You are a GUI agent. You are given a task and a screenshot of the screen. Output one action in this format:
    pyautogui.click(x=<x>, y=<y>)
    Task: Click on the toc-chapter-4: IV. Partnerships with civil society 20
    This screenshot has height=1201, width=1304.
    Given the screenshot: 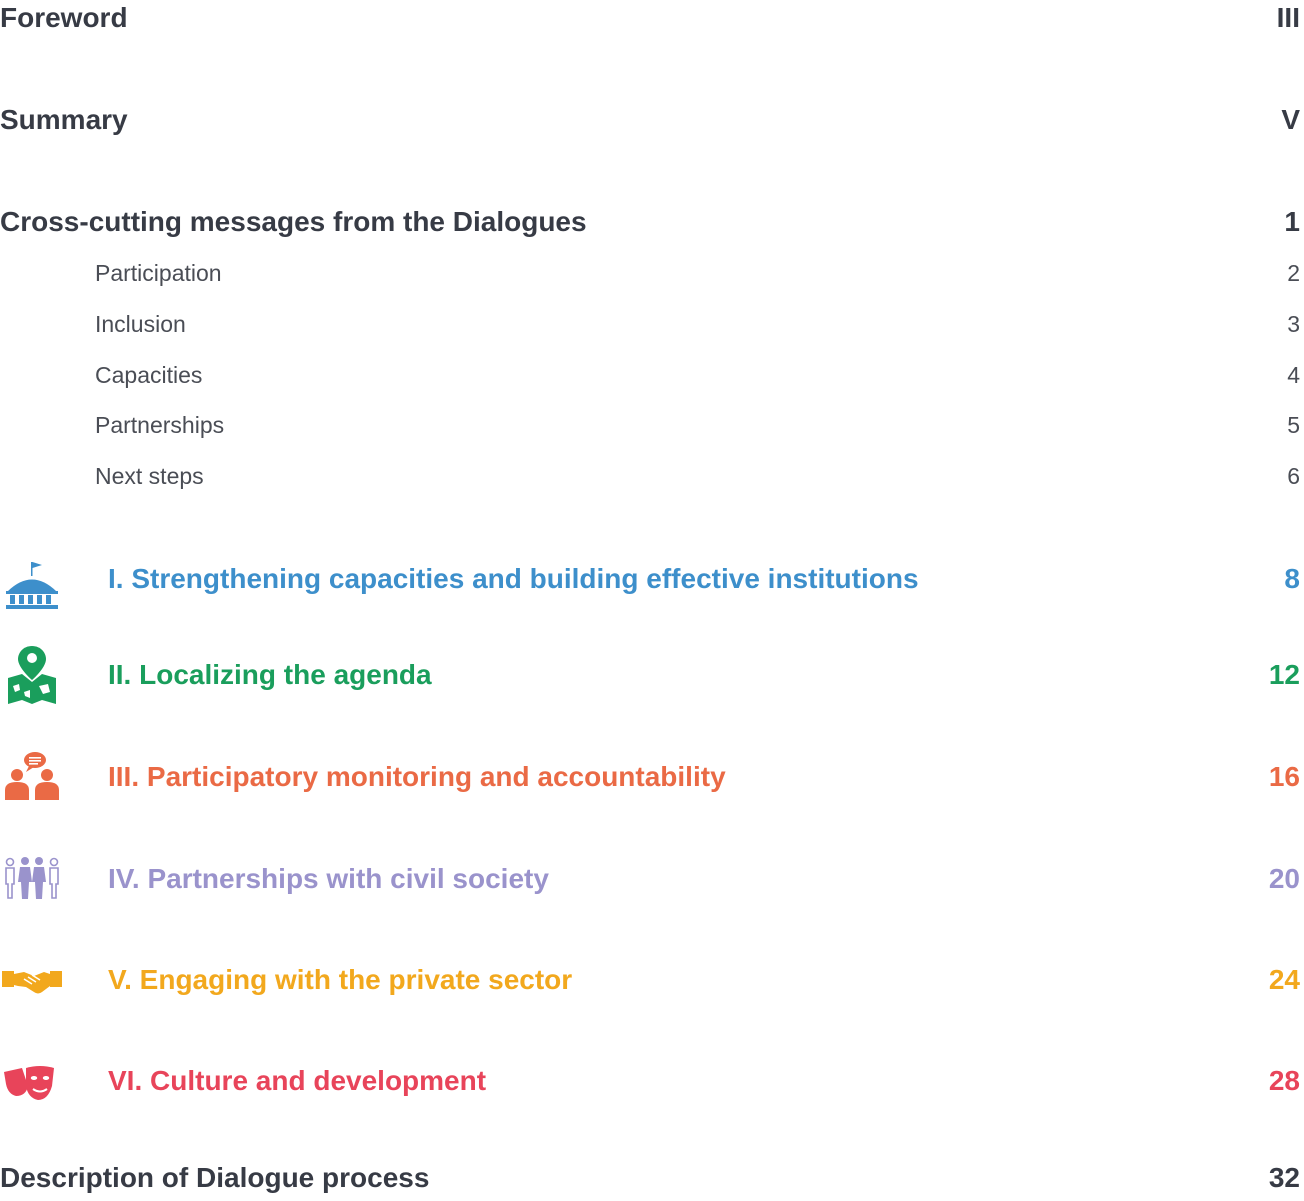 What is the action you would take?
    pyautogui.click(x=652, y=884)
    